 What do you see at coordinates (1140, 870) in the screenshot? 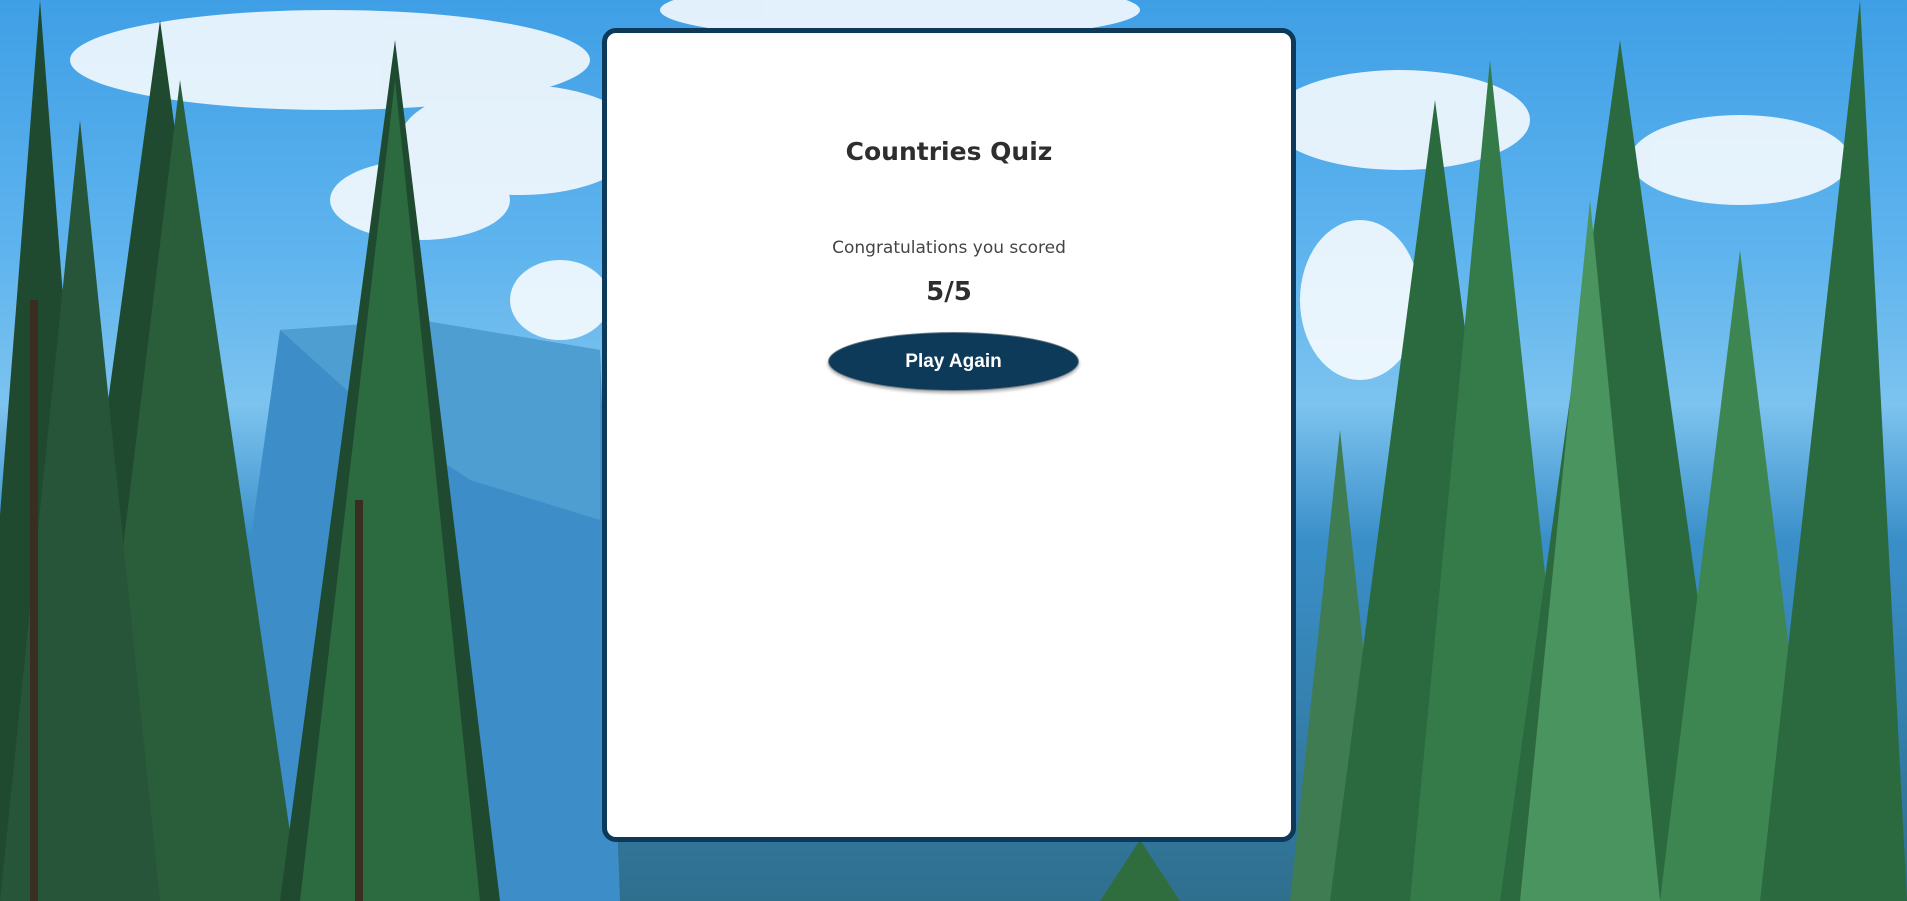
I see `bottom-bush` at bounding box center [1140, 870].